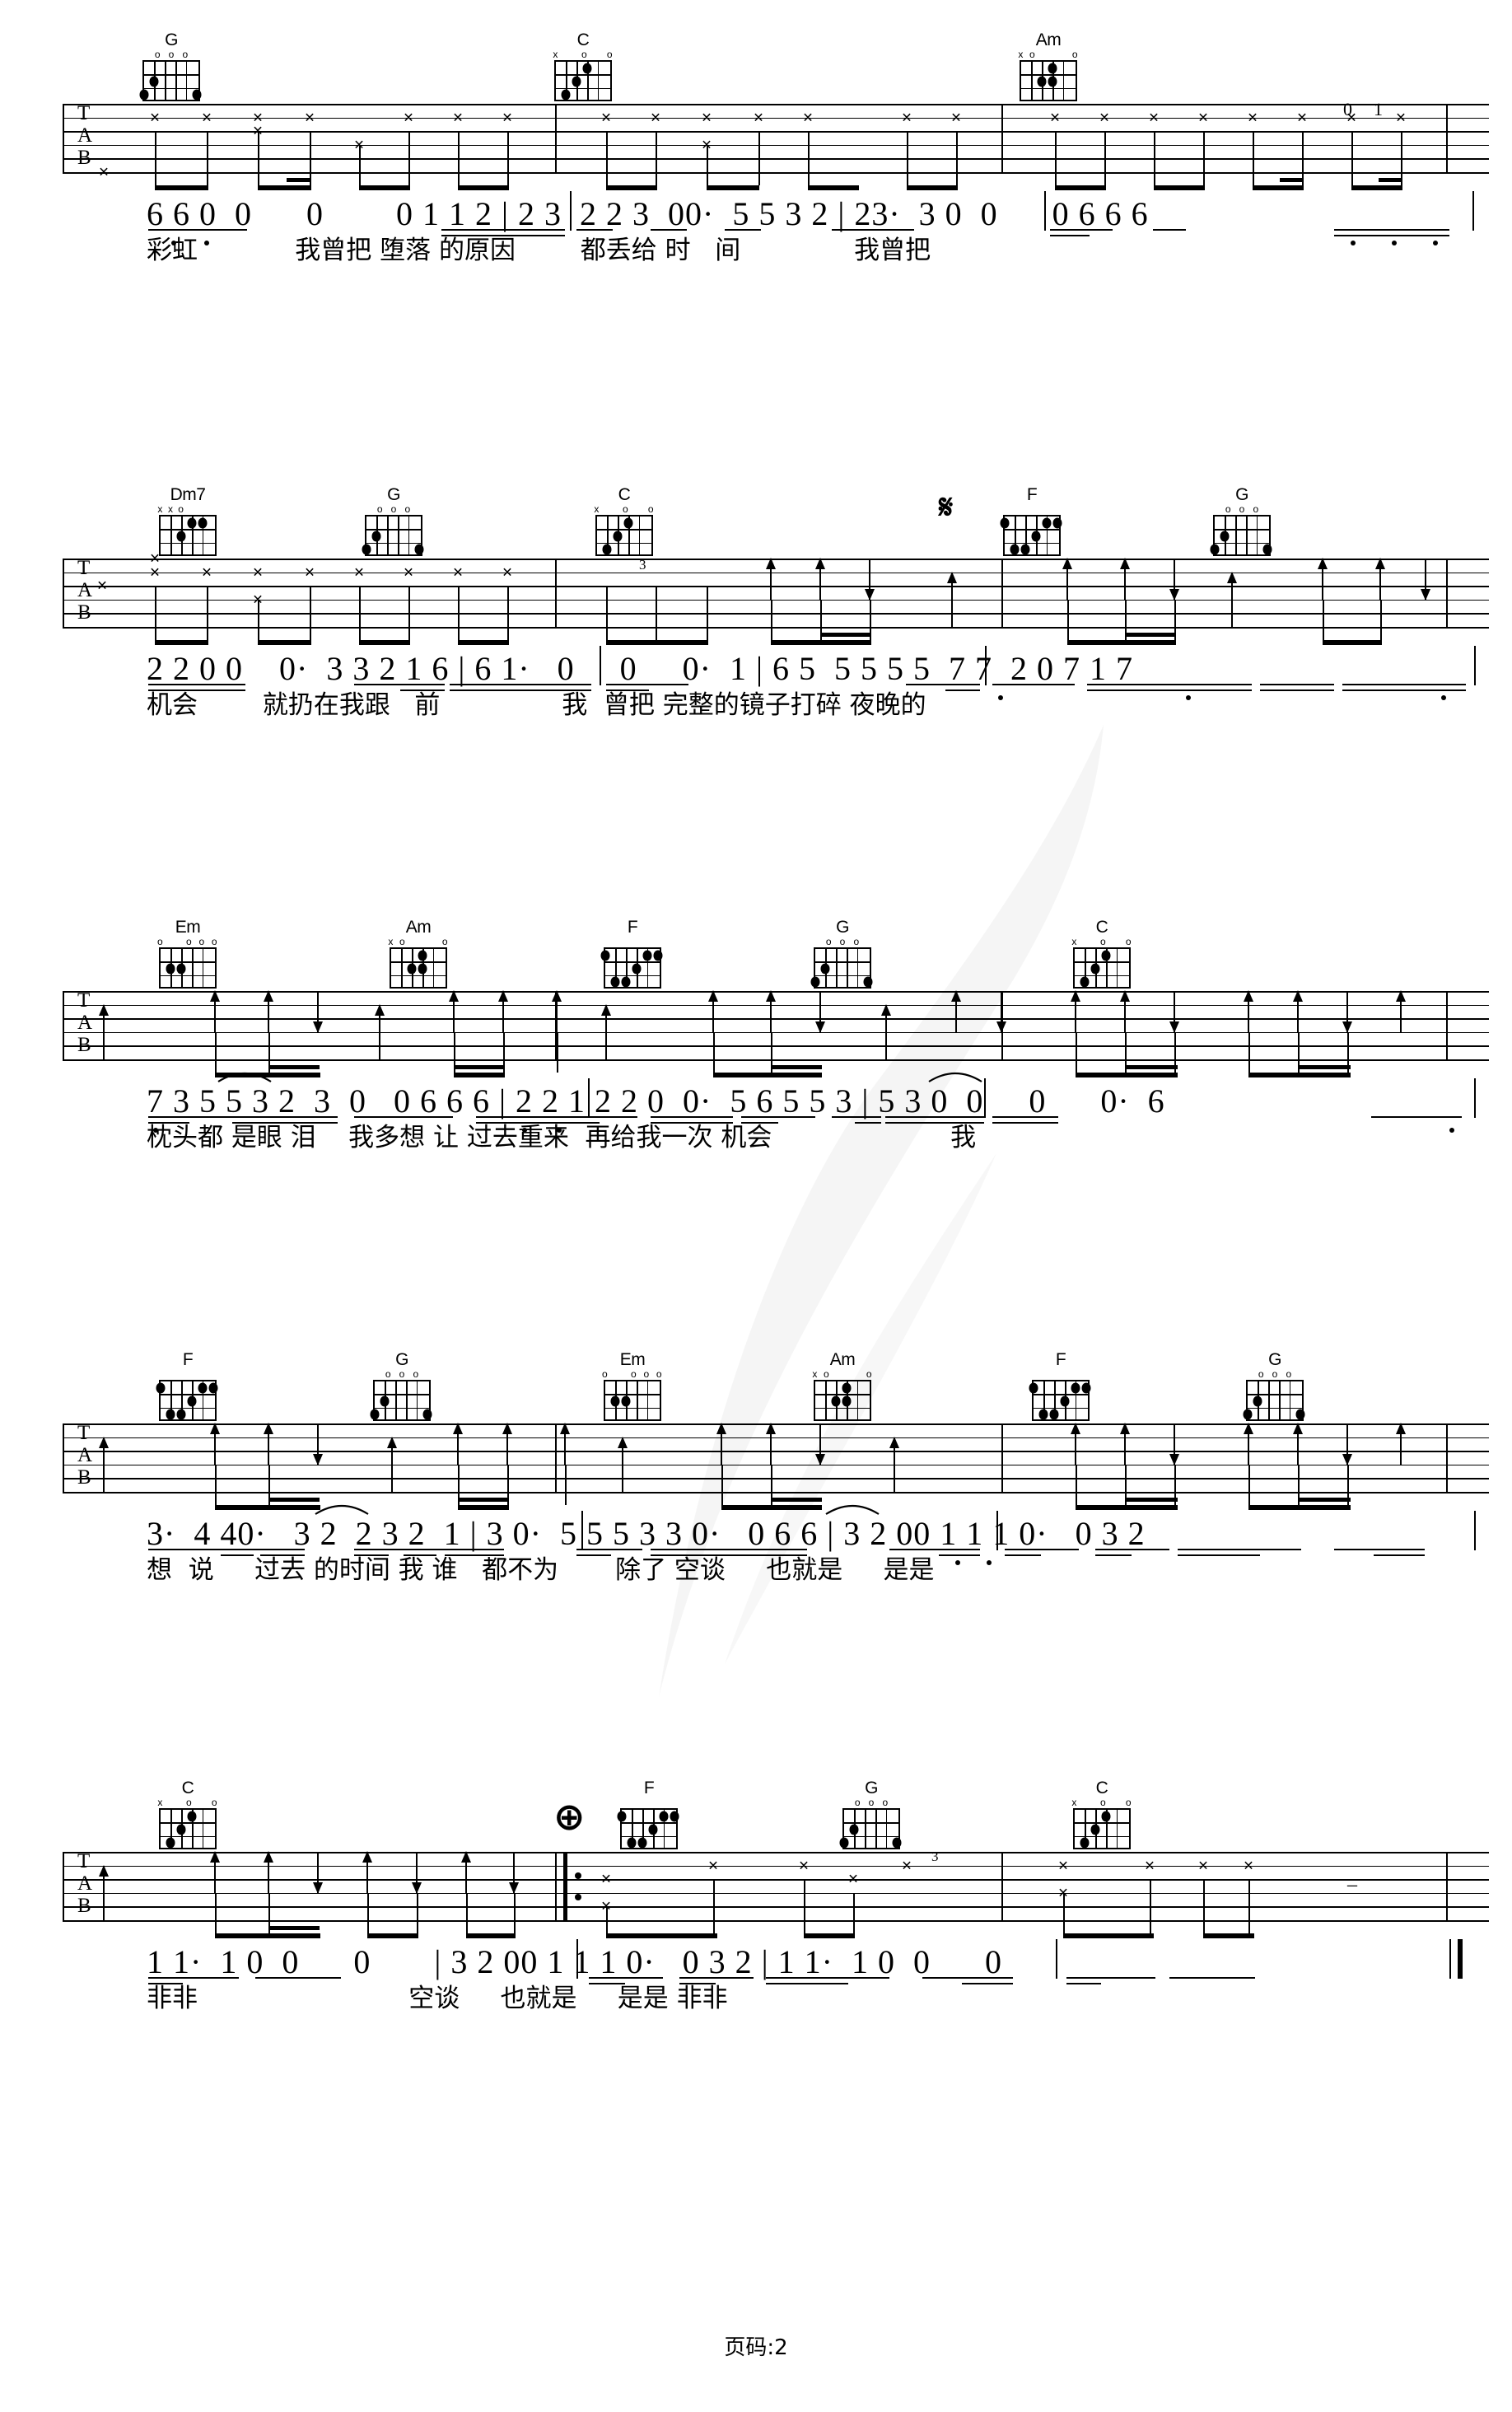 The height and width of the screenshot is (2412, 1512). Describe the element at coordinates (187, 509) in the screenshot. I see `chord-open-mute-marks: x x o` at that location.